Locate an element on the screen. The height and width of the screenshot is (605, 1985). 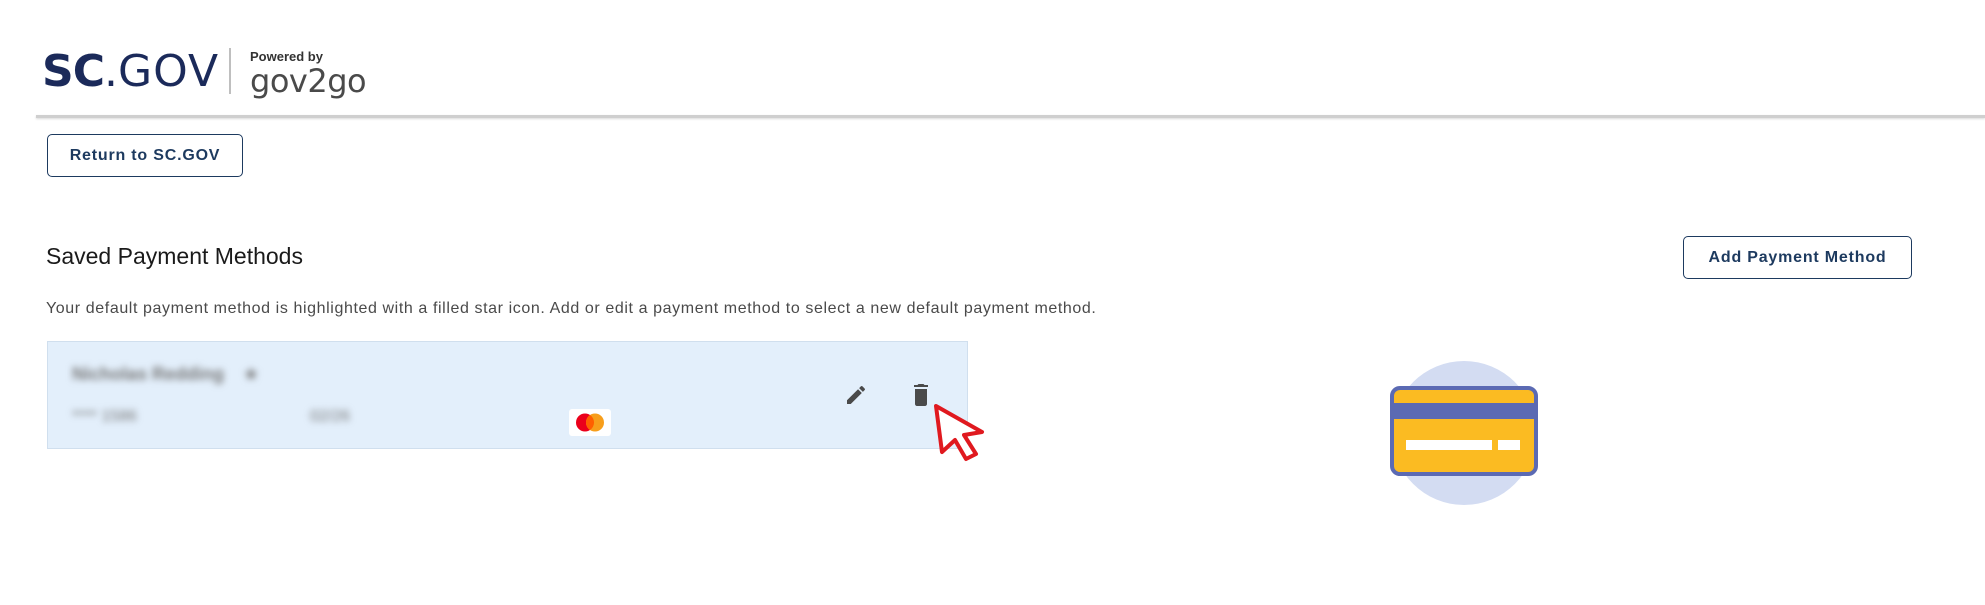
cardholder-name: Nicholas Redding ★ is located at coordinates (165, 374).